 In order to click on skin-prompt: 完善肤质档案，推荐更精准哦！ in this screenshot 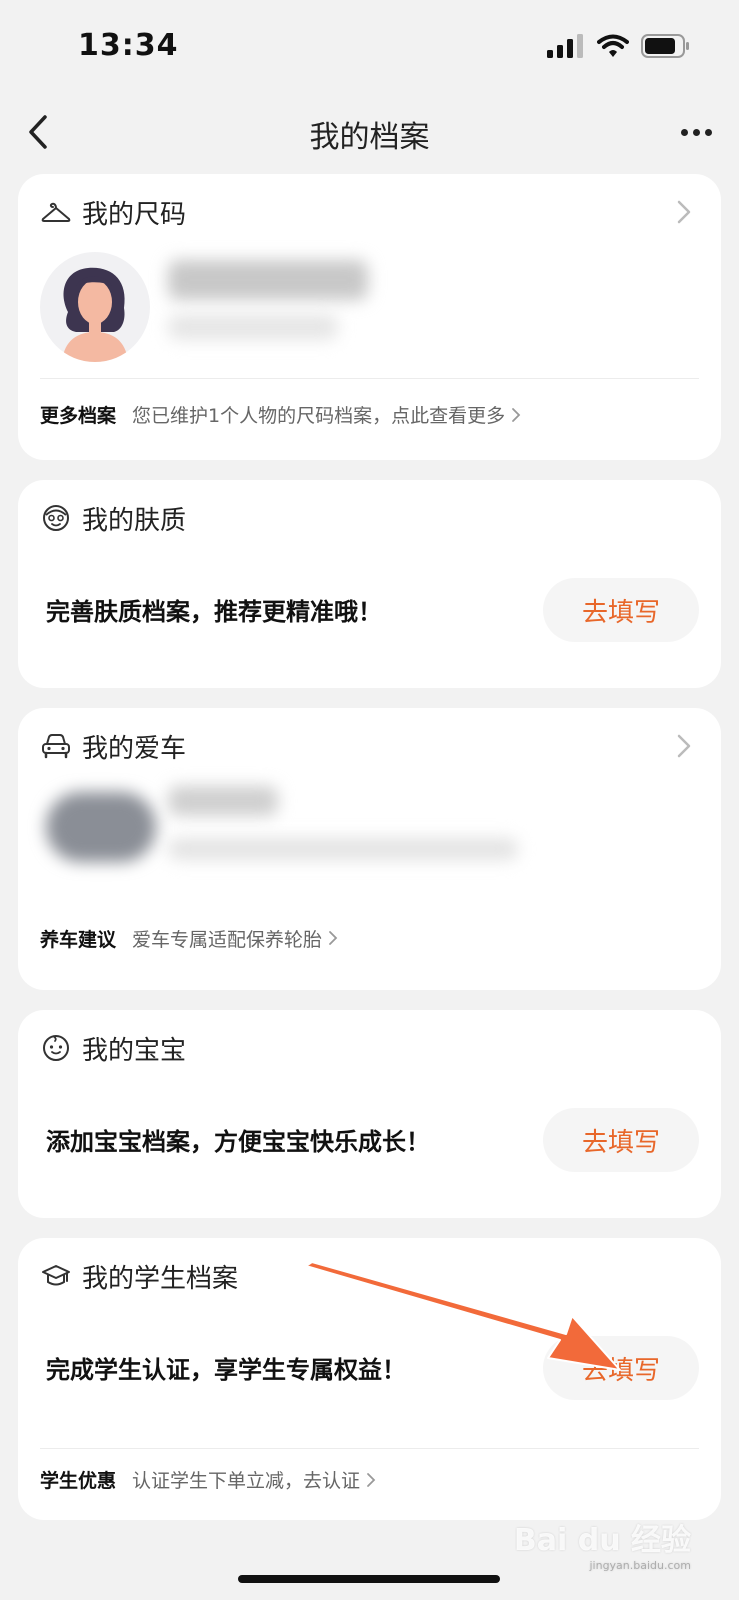, I will do `click(214, 612)`.